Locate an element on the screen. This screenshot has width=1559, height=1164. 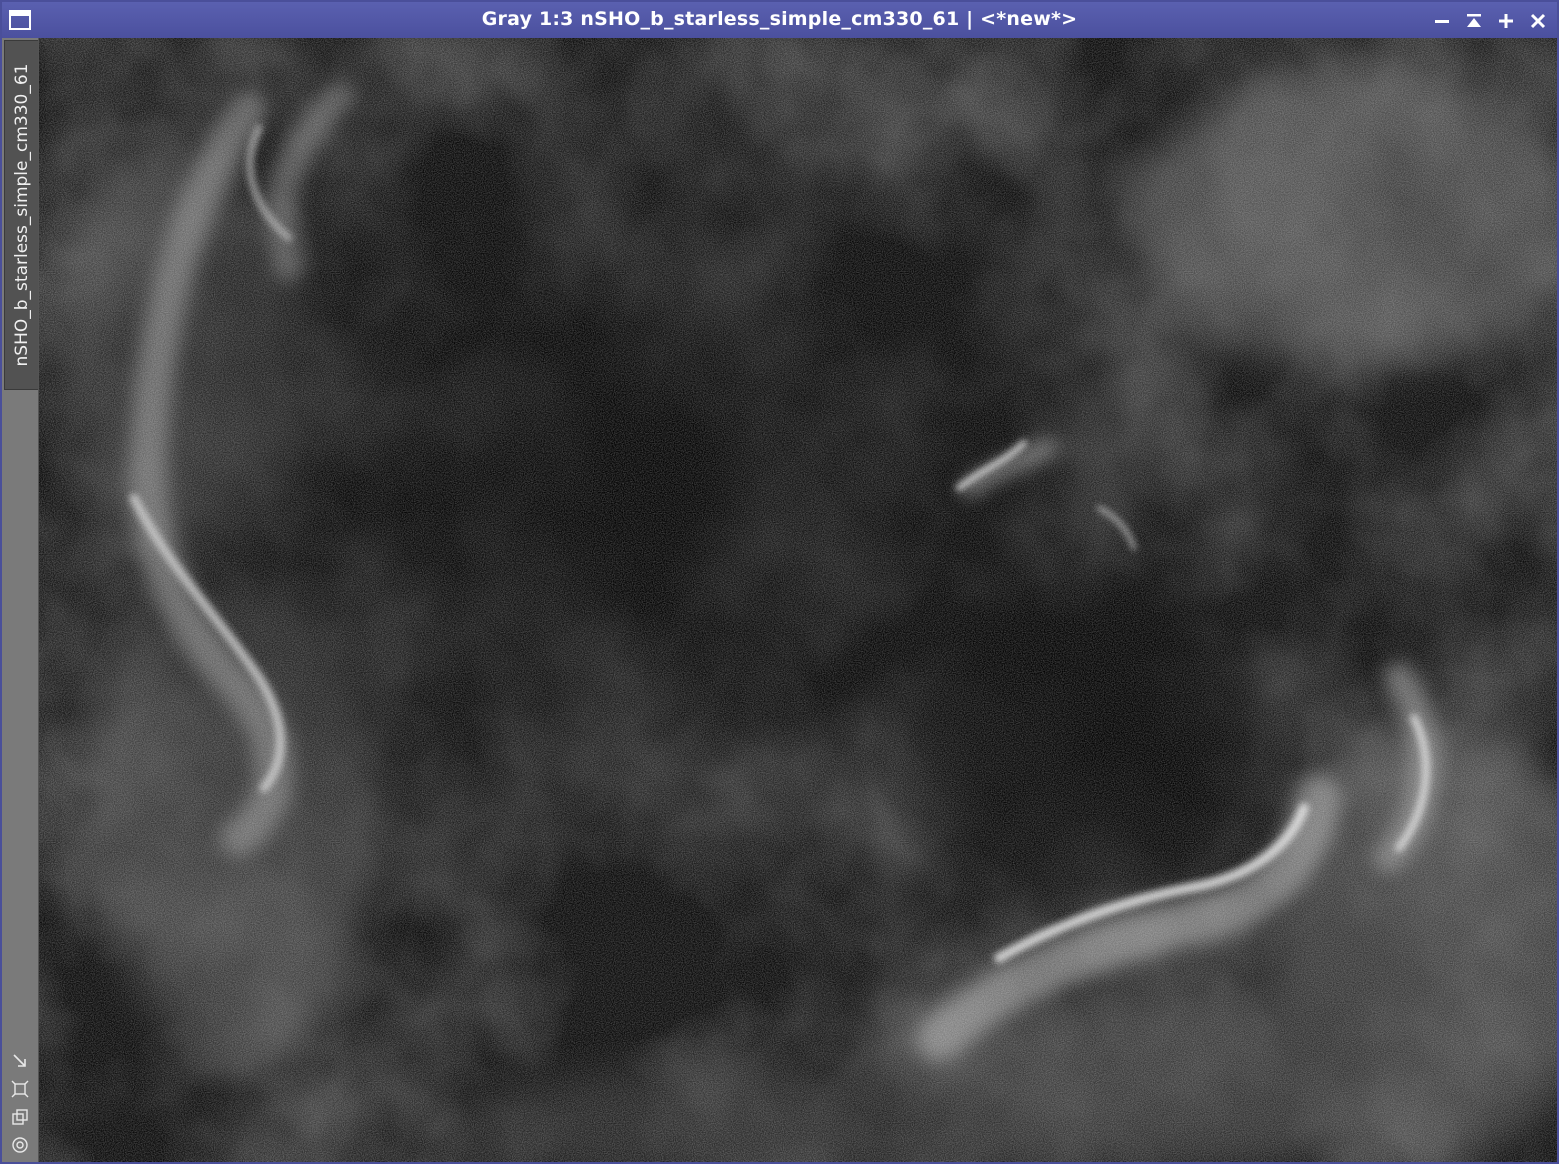
minimize-button is located at coordinates (1442, 21).